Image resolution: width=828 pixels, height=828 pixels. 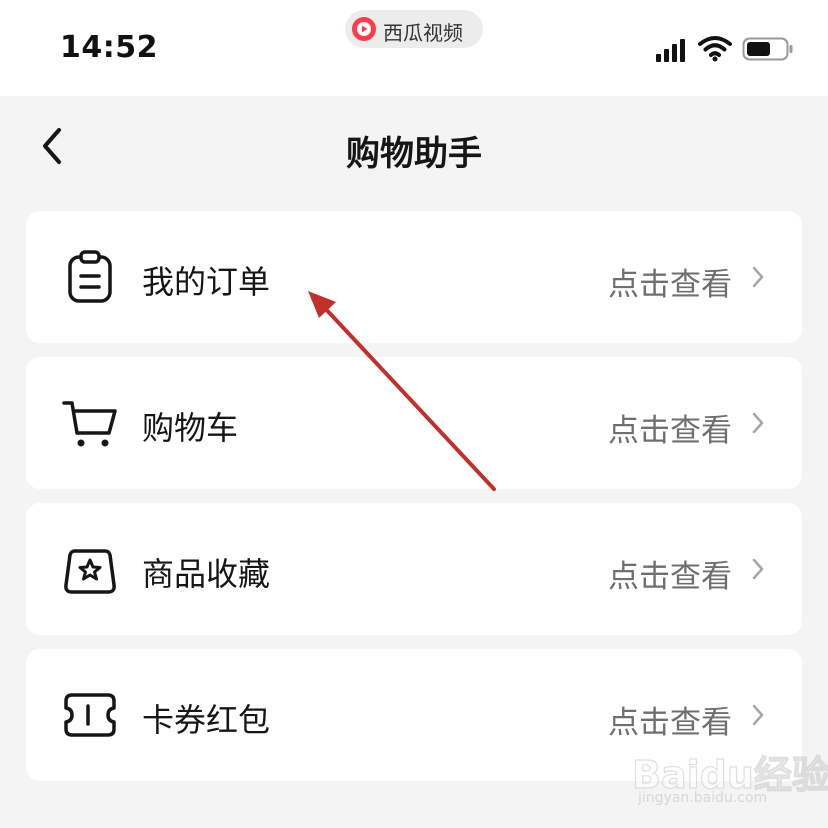 What do you see at coordinates (729, 777) in the screenshot?
I see `baidu-watermark: Baidu经验 jingyan.baidu.com` at bounding box center [729, 777].